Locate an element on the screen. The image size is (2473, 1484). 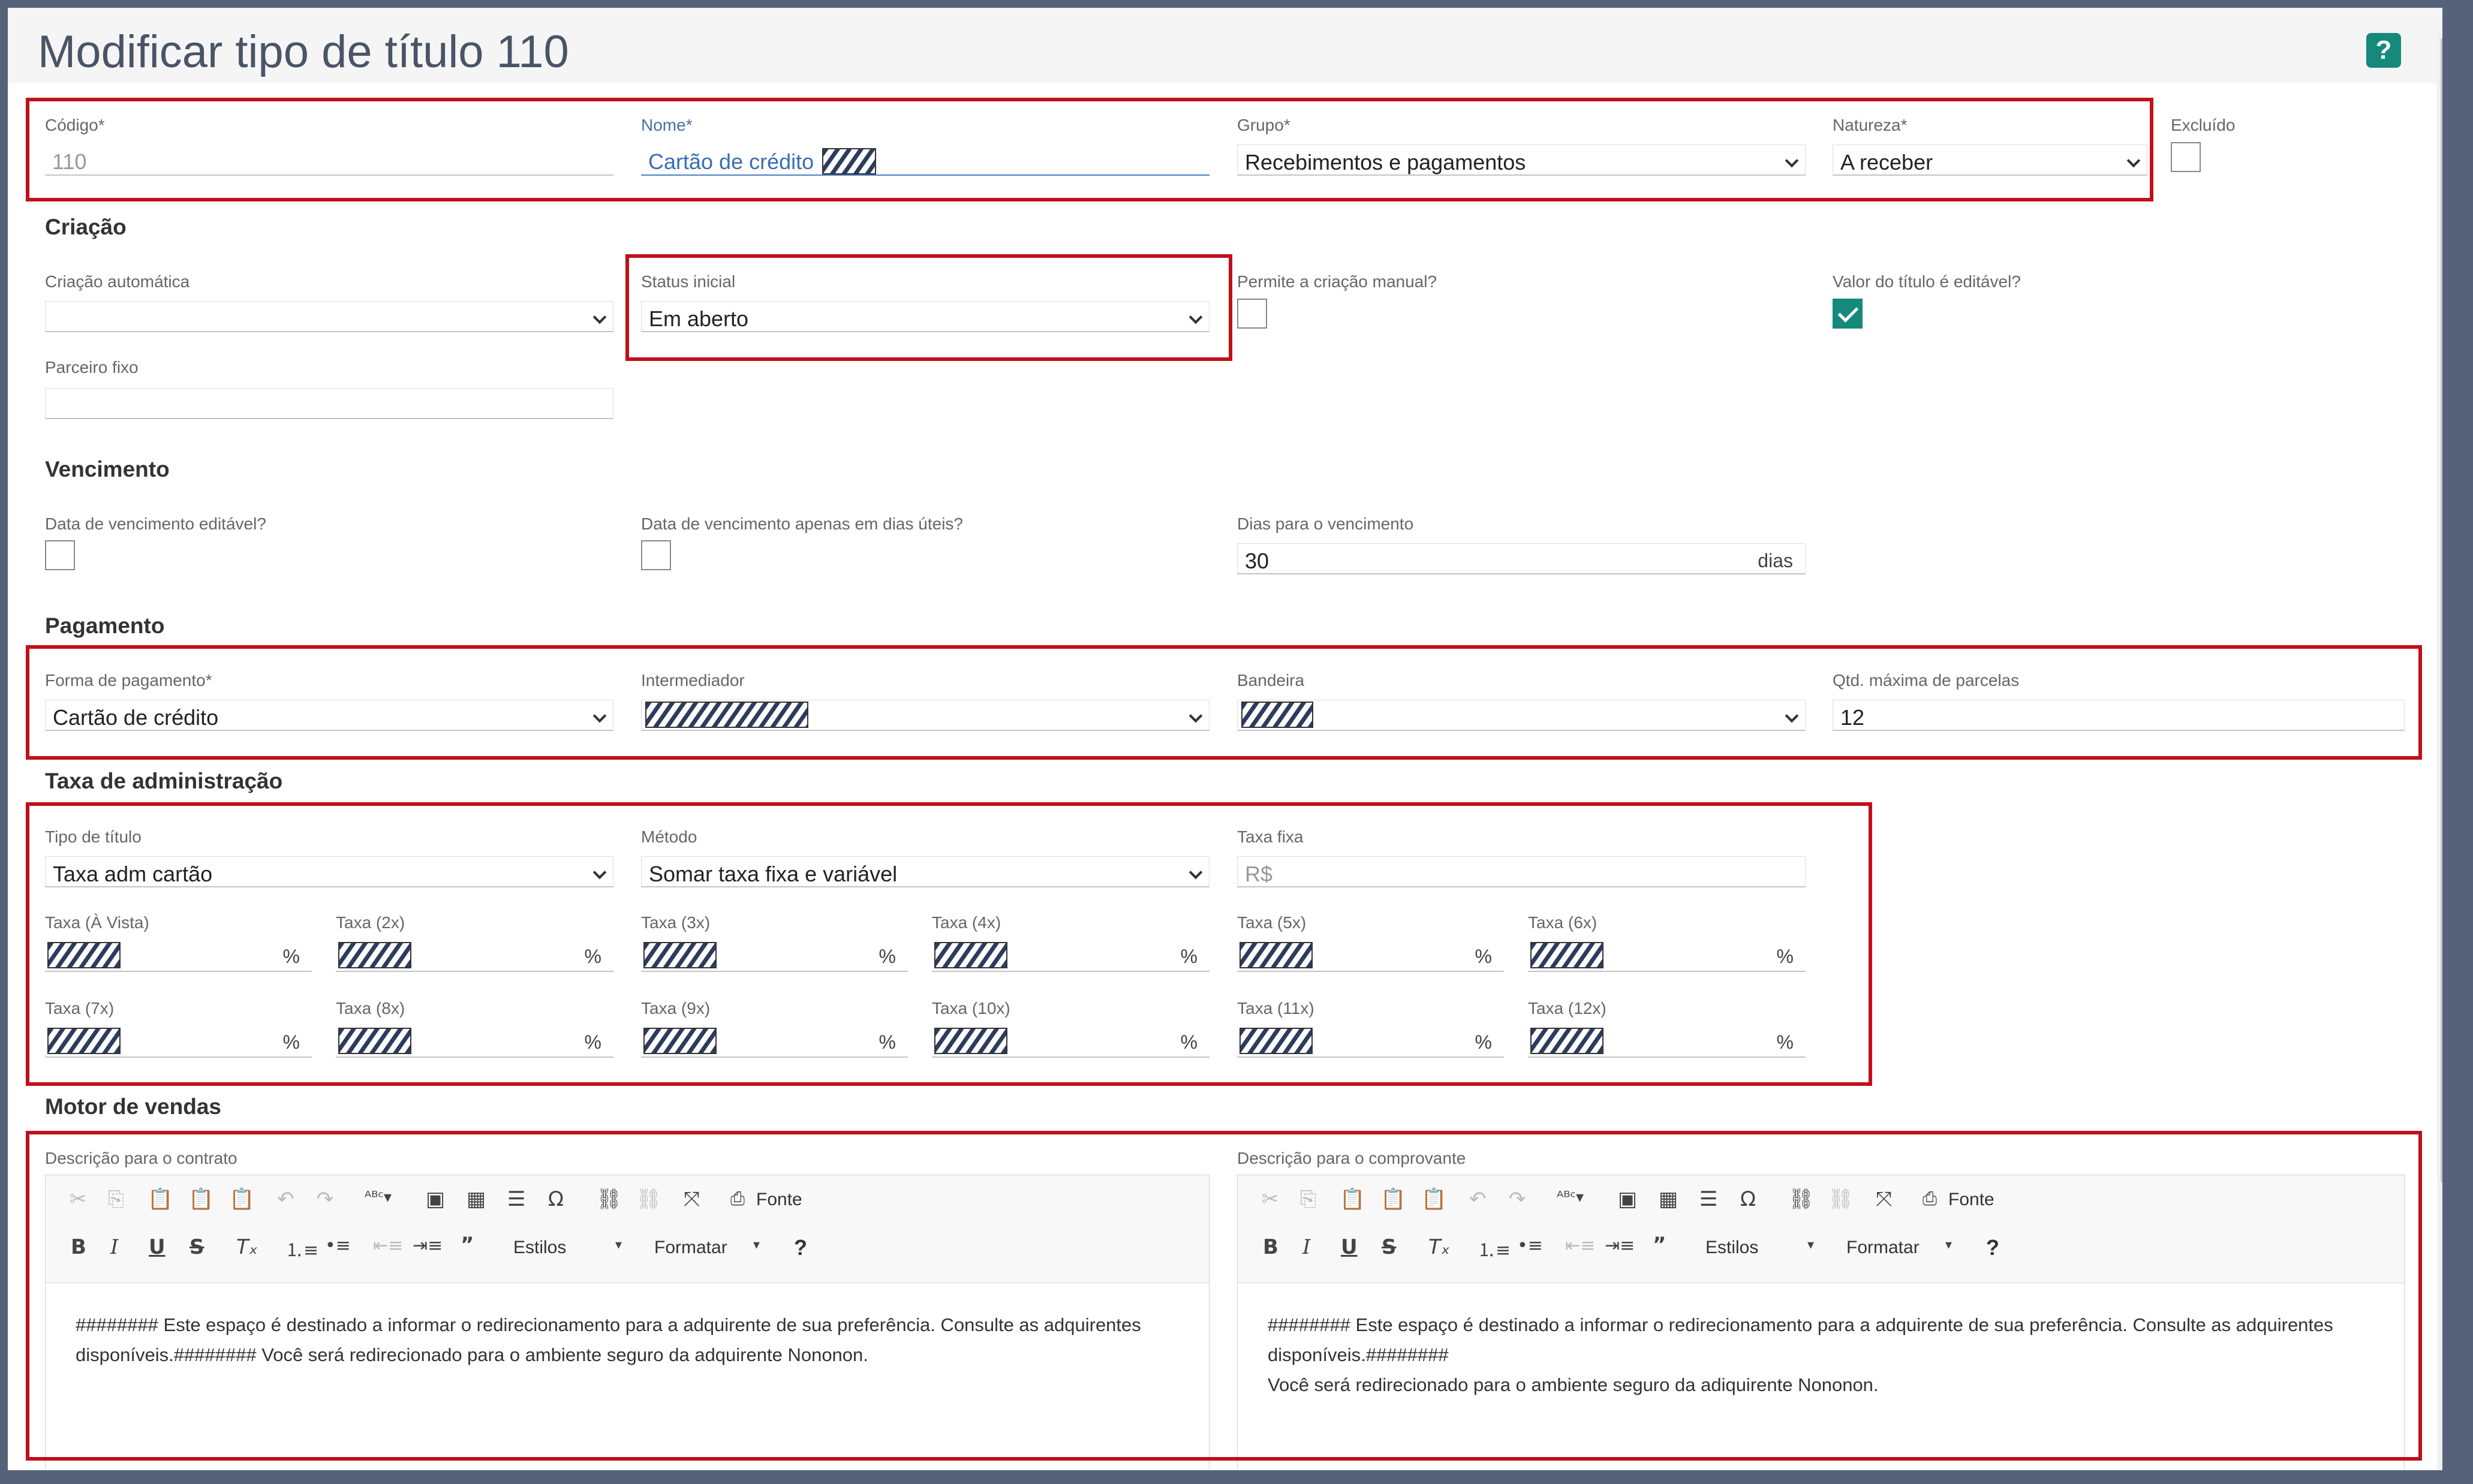
dias-uteis-checkbox is located at coordinates (656, 555).